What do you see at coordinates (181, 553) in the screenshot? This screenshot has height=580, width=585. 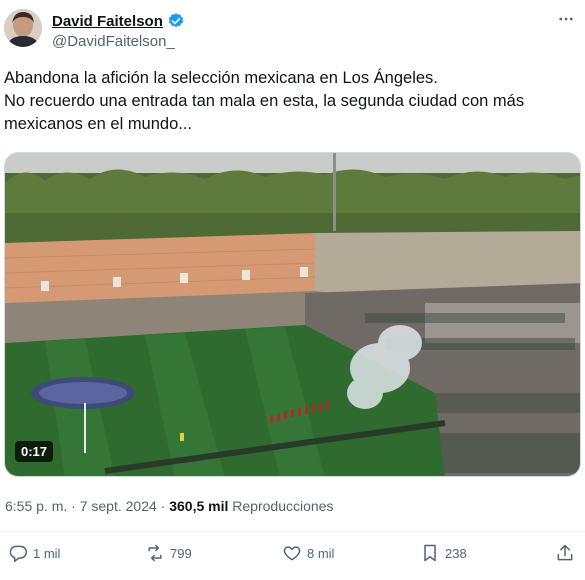 I see `repost-count: 799` at bounding box center [181, 553].